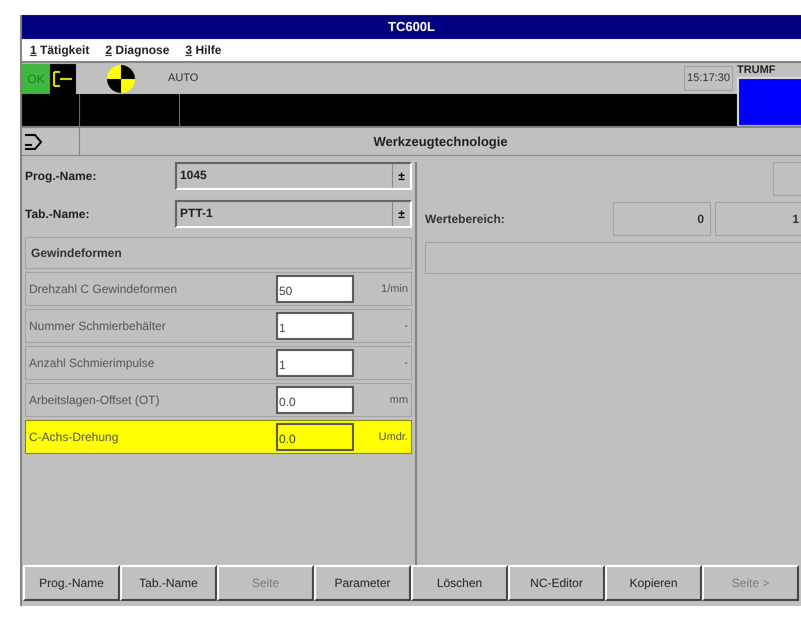 This screenshot has width=801, height=631. What do you see at coordinates (63, 79) in the screenshot?
I see `connector-icon` at bounding box center [63, 79].